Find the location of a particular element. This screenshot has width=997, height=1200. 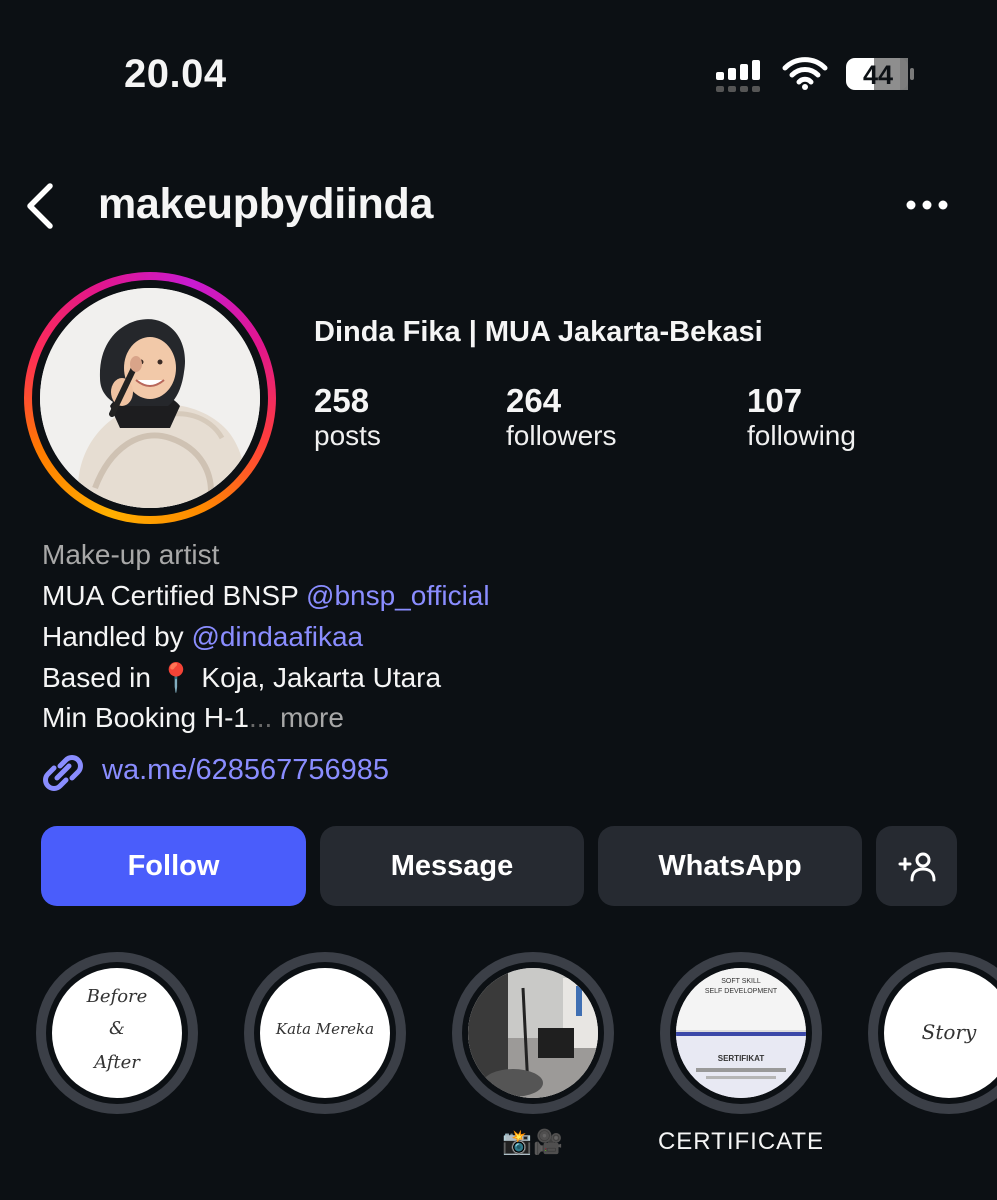

stat-following: 107 following is located at coordinates (801, 417).